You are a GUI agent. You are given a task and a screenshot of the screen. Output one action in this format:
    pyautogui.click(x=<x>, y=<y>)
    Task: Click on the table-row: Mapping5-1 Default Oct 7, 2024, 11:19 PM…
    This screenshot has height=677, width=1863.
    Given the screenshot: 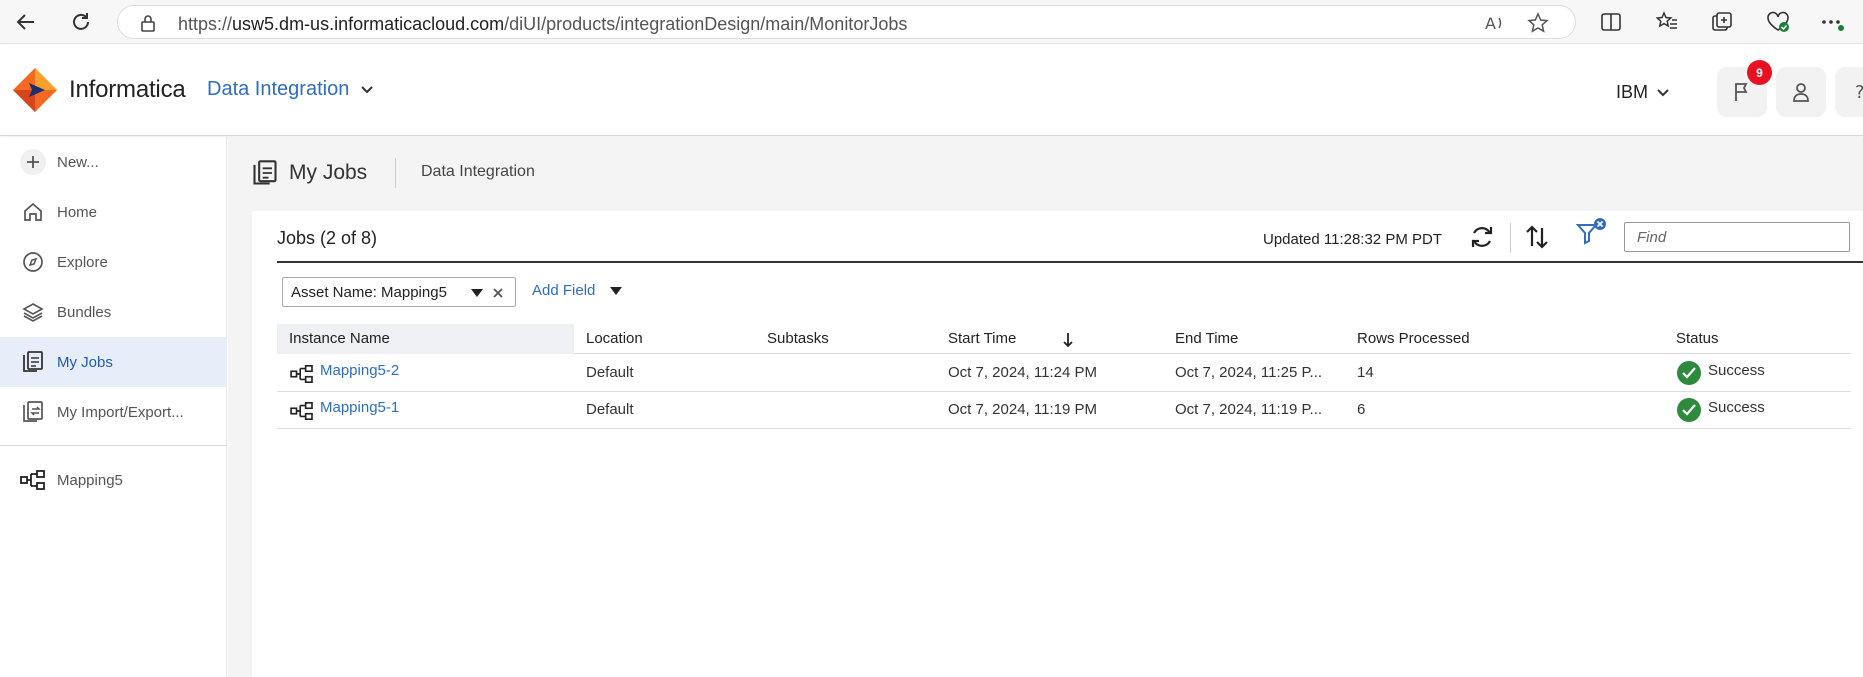 What is the action you would take?
    pyautogui.click(x=1064, y=410)
    